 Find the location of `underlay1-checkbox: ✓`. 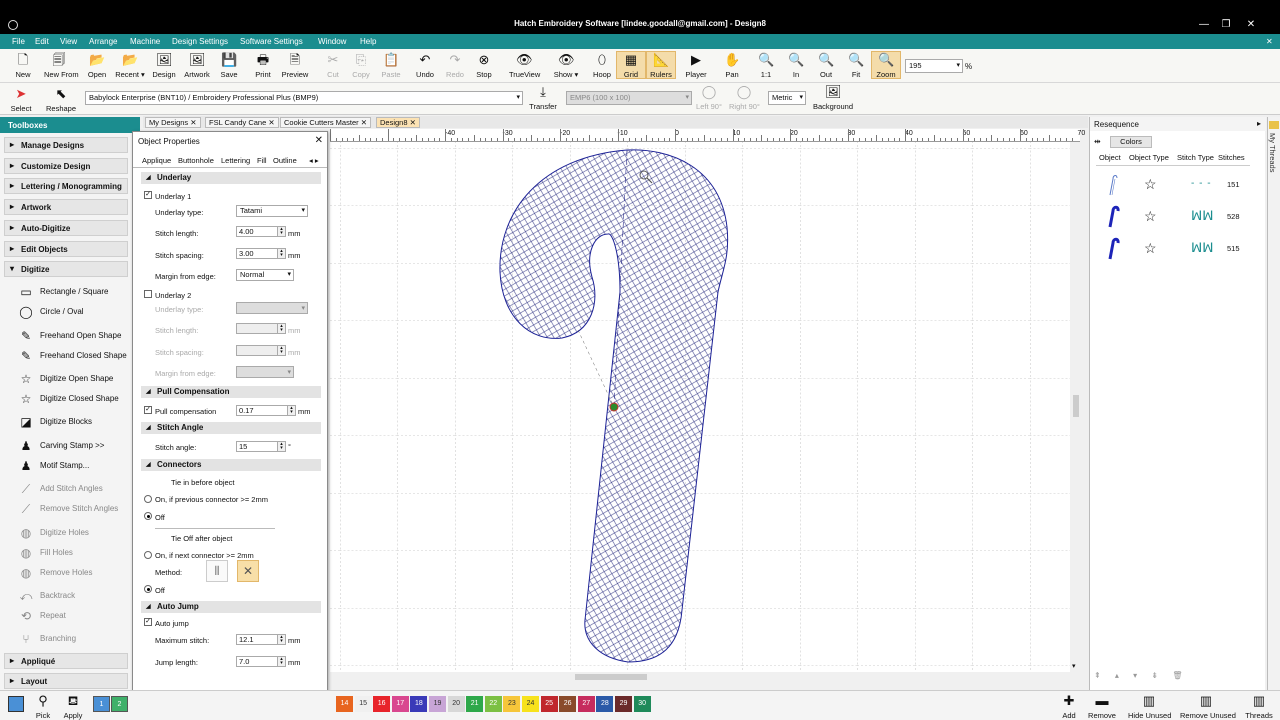

underlay1-checkbox: ✓ is located at coordinates (148, 195).